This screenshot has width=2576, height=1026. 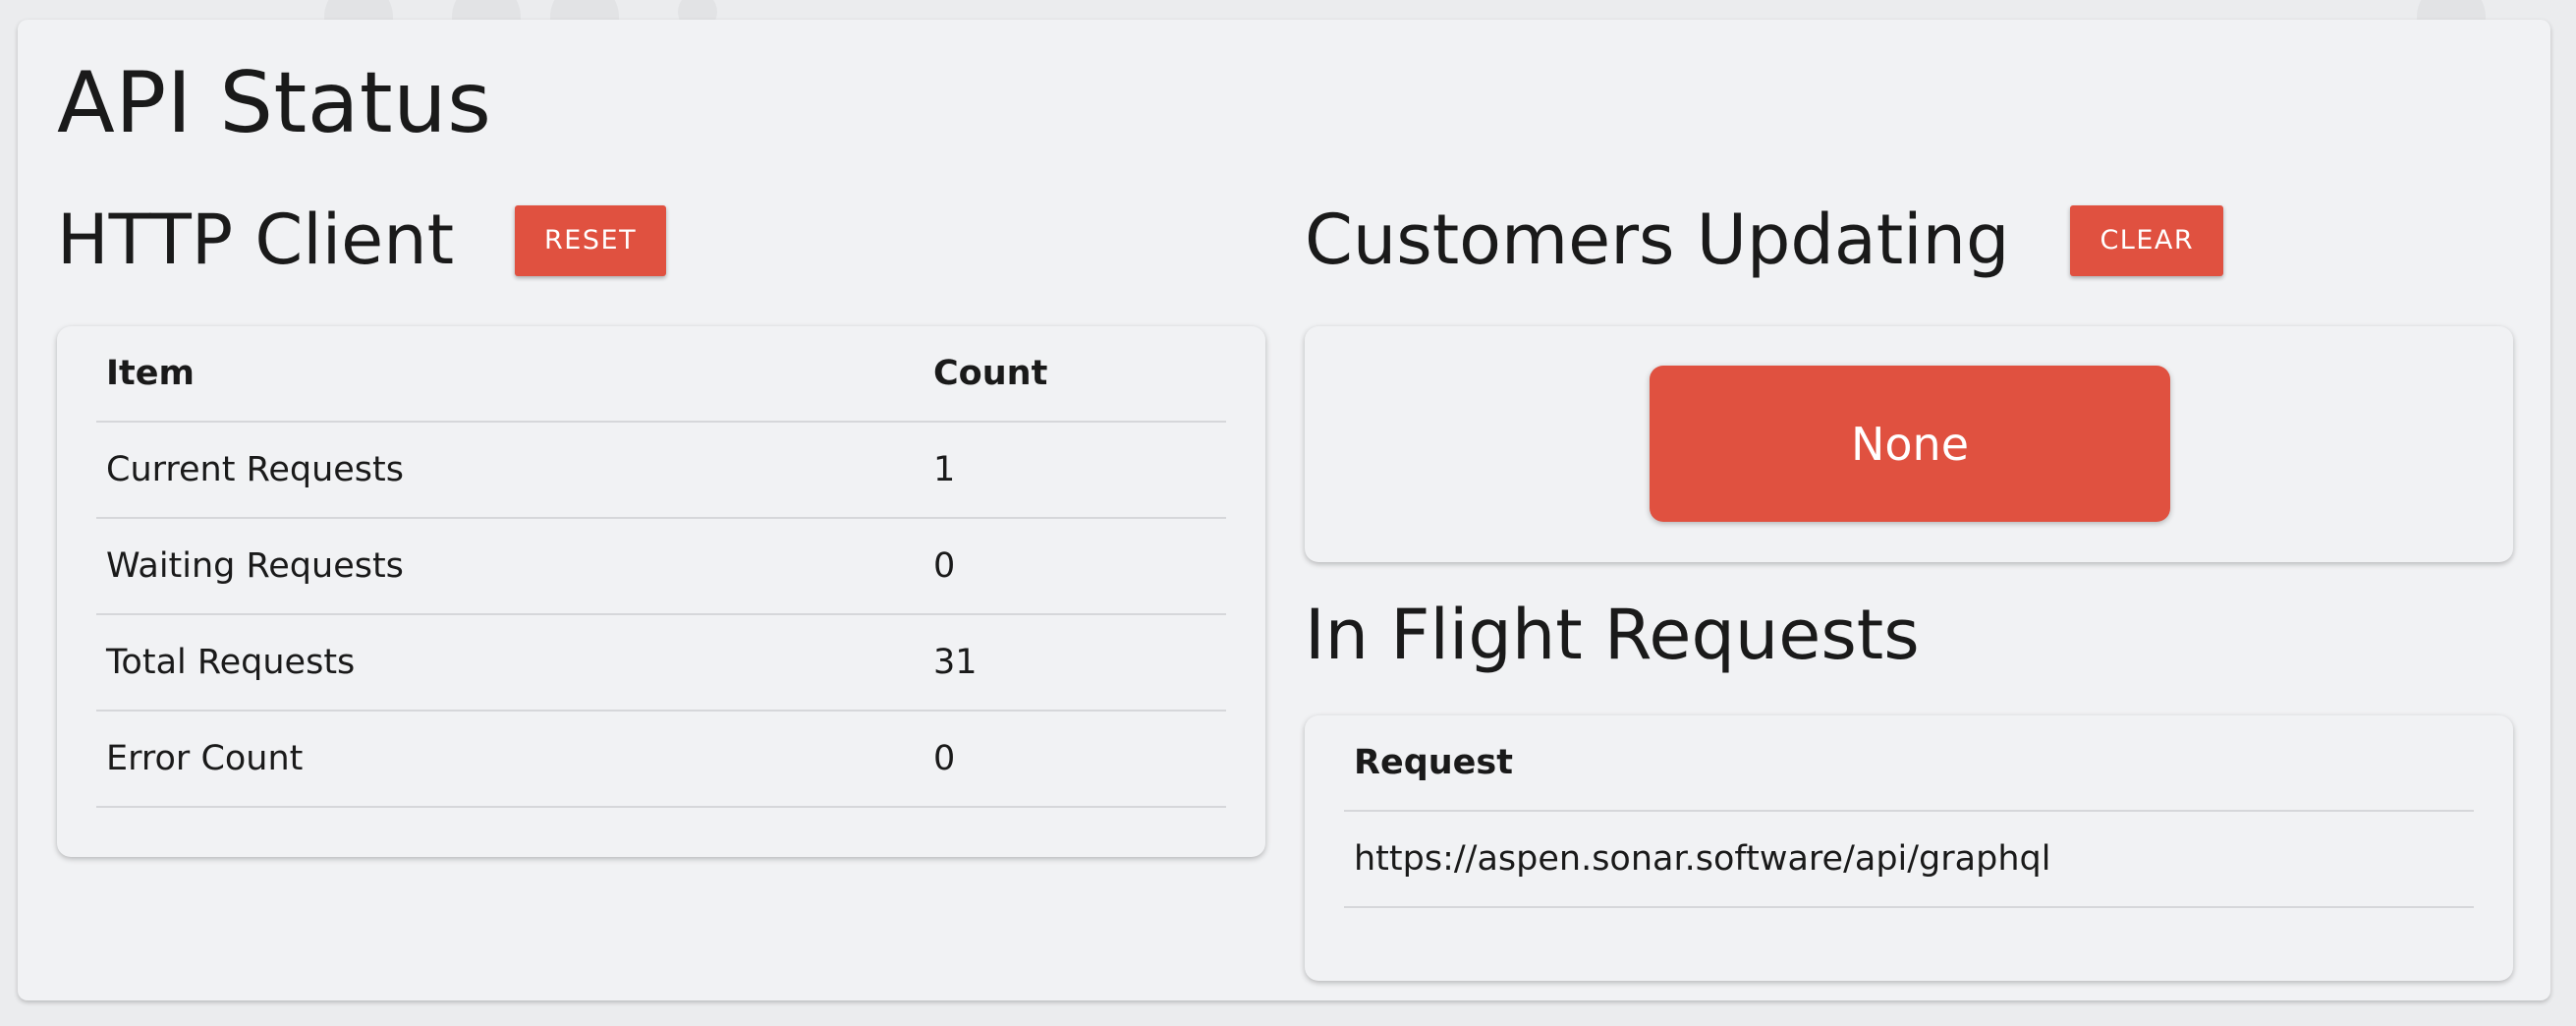 I want to click on table-row: https://aspen.sonar.software/api/graphql, so click(x=1909, y=860).